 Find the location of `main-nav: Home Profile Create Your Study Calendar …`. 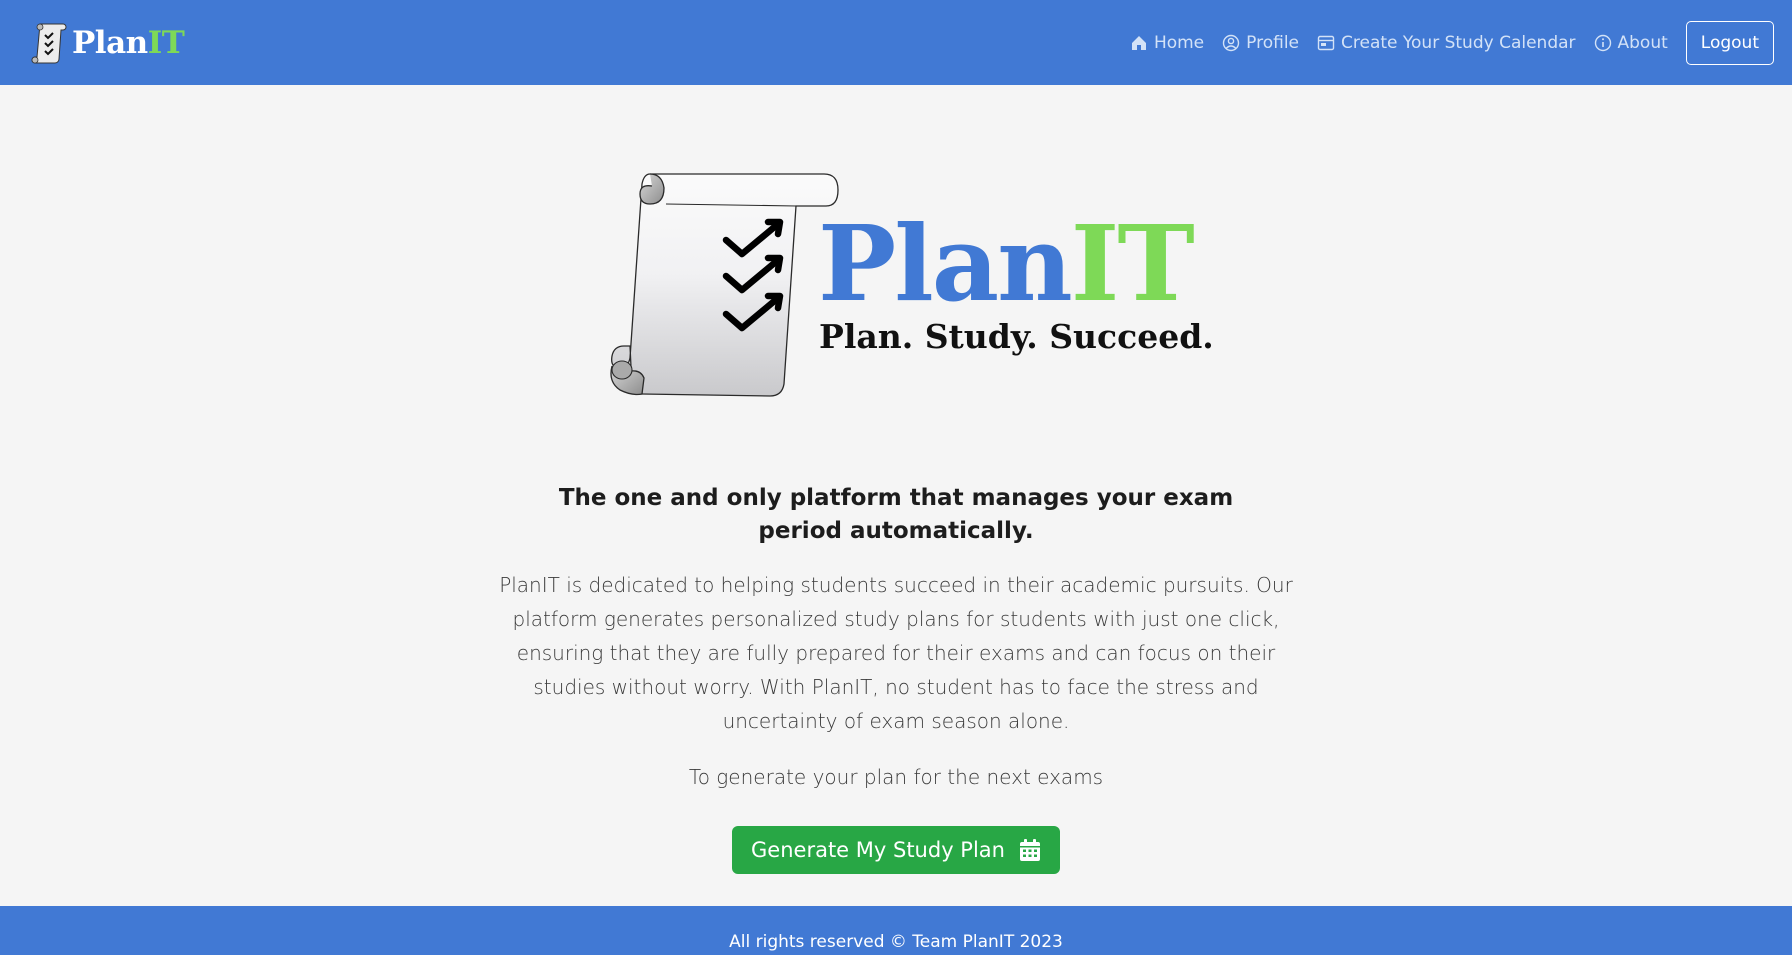

main-nav: Home Profile Create Your Study Calendar … is located at coordinates (1452, 42).